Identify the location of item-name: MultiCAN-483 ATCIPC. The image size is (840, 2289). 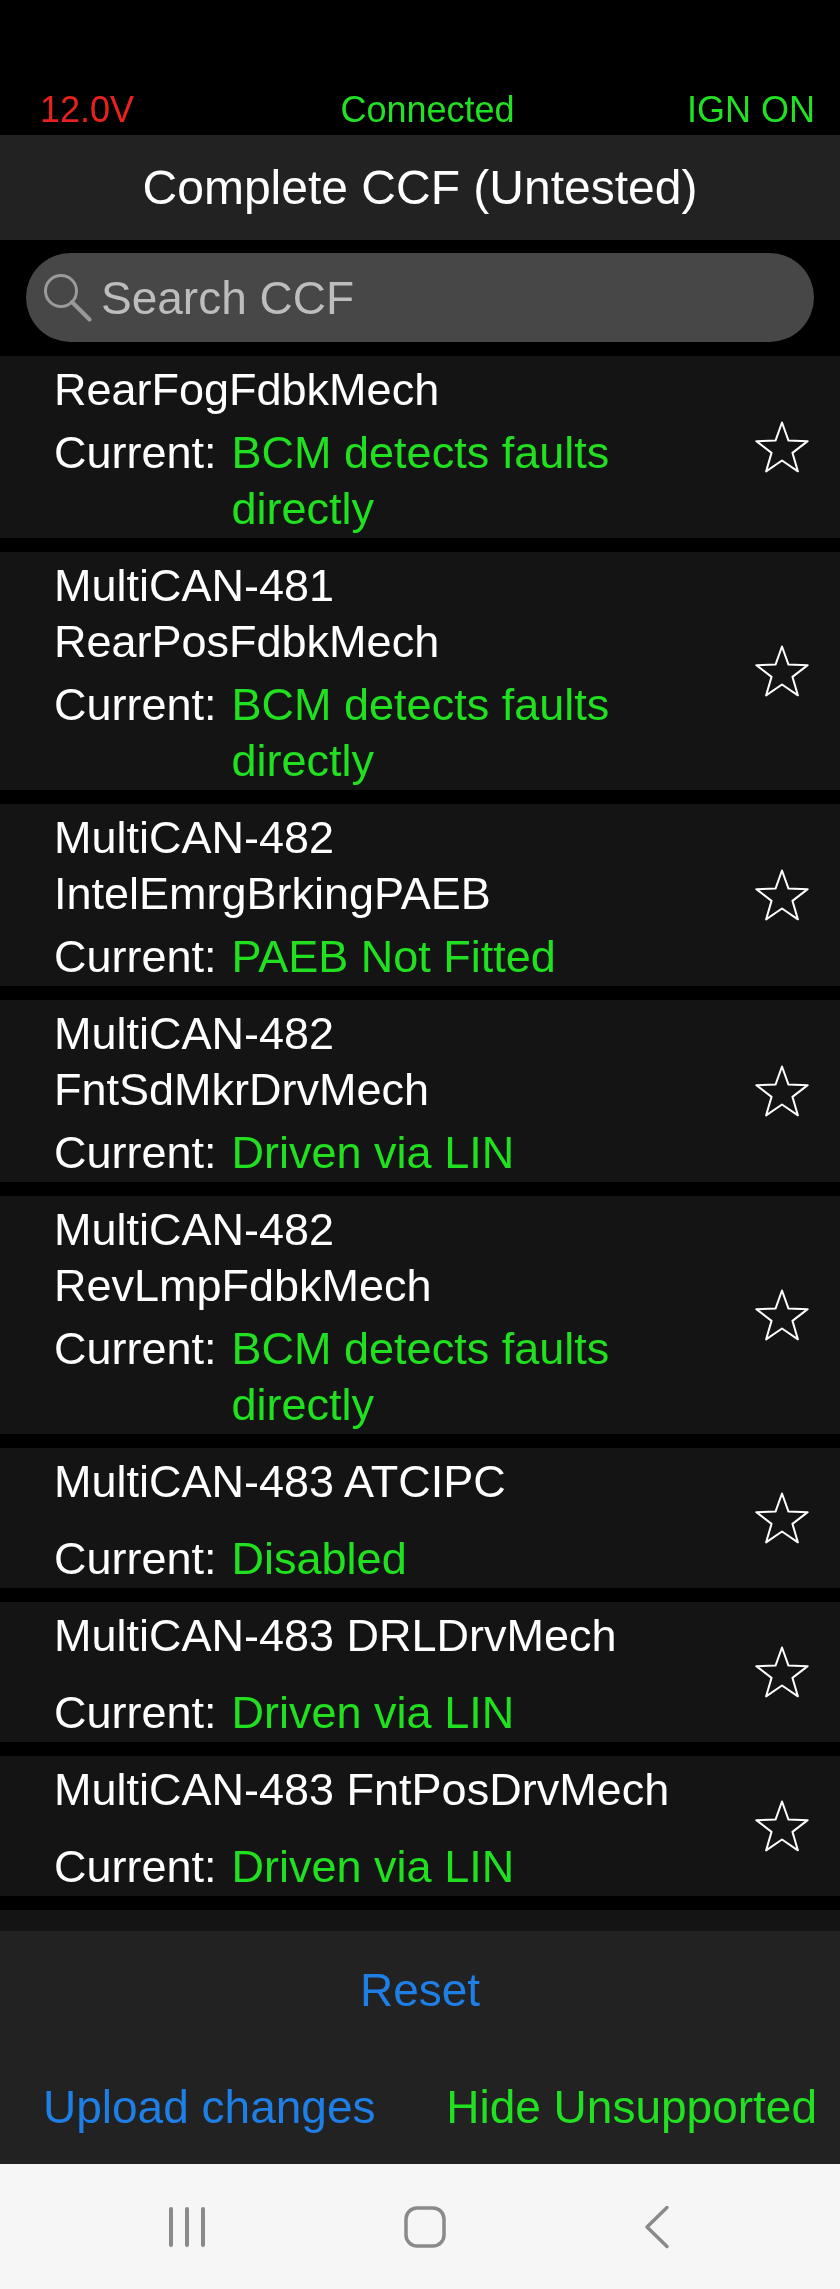
(280, 1482).